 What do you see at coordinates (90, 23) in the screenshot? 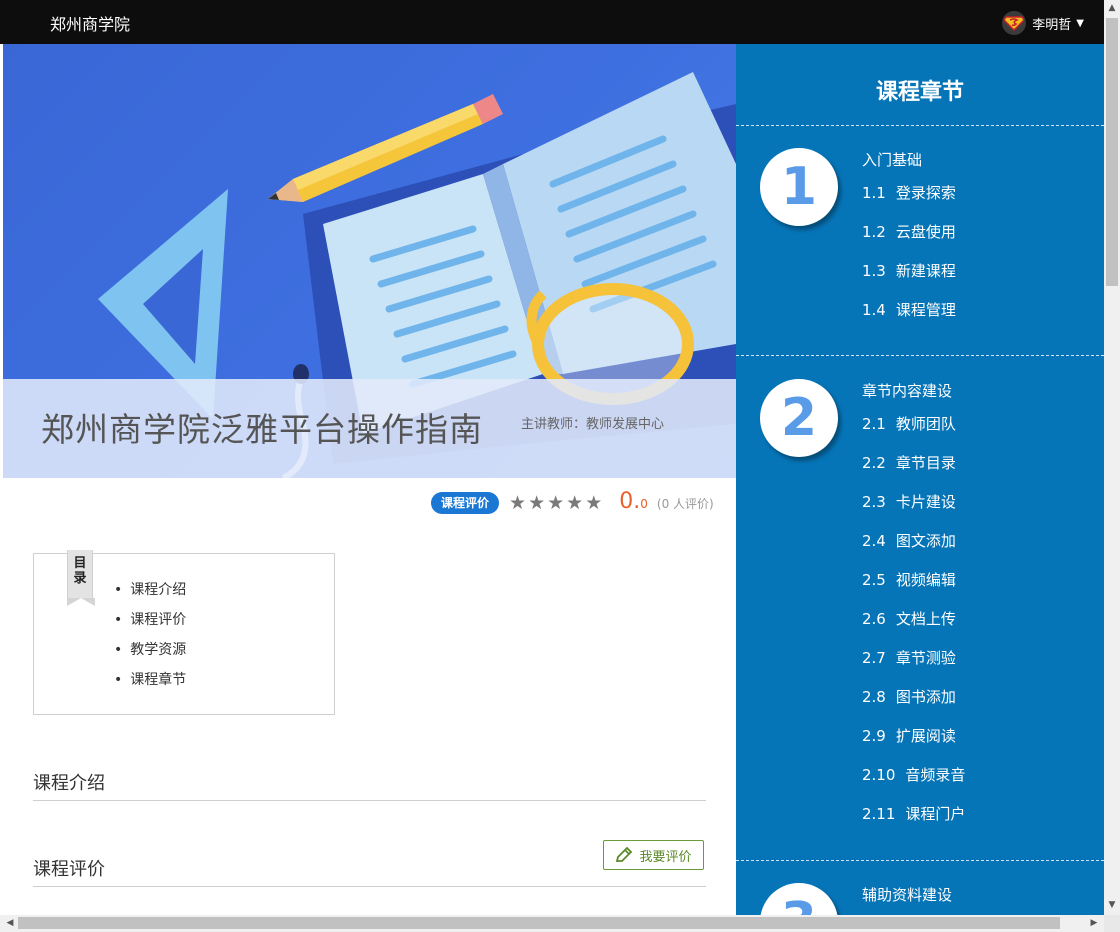
I see `brand-title: 郑州商学院` at bounding box center [90, 23].